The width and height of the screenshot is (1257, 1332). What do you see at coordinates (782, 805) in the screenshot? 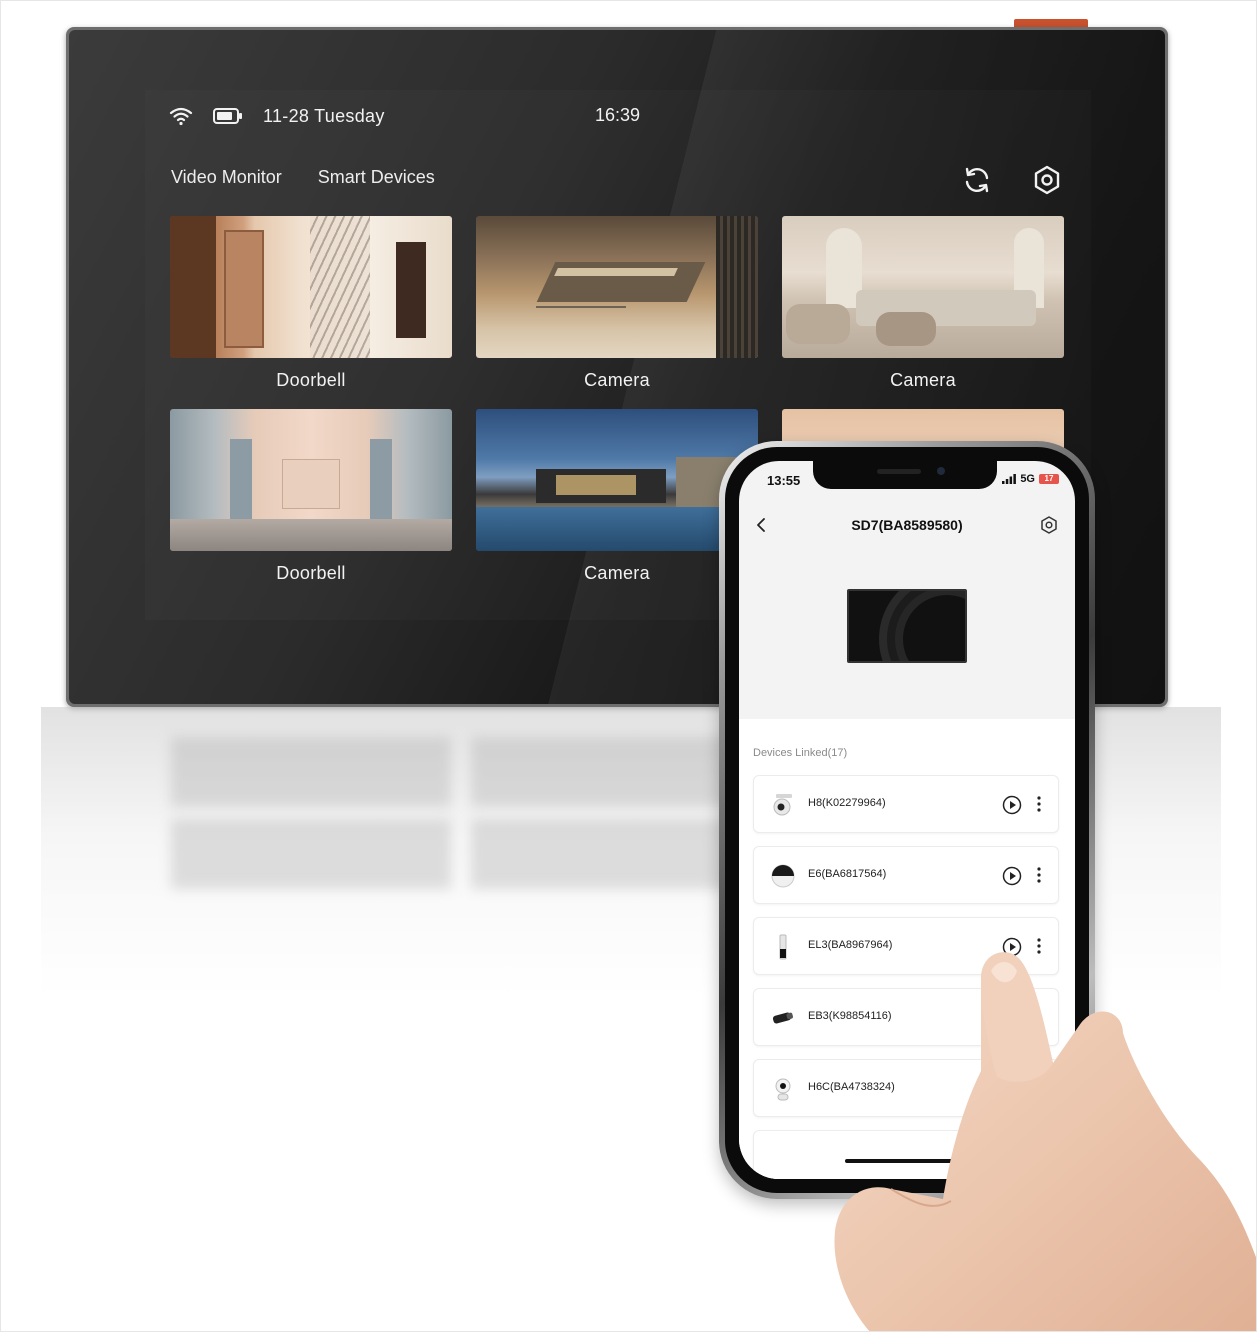
I see `ptz-camera-icon` at bounding box center [782, 805].